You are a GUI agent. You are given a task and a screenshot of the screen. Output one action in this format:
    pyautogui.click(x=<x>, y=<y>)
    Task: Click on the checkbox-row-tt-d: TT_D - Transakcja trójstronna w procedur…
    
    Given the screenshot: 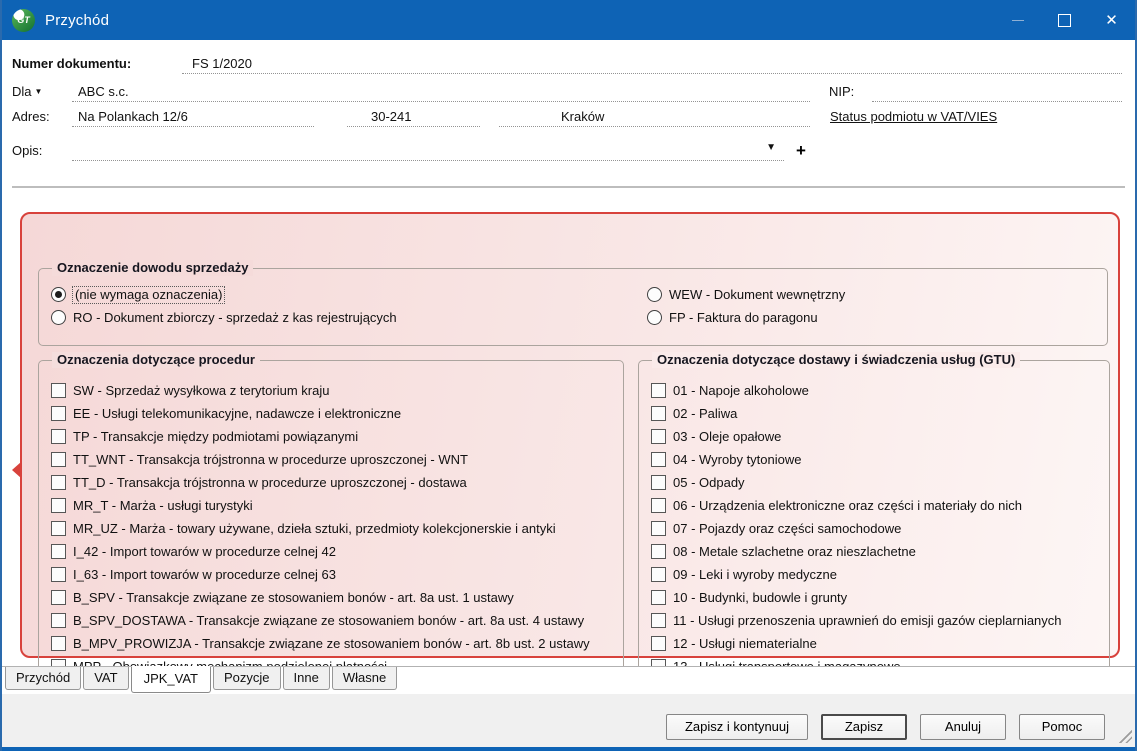 What is the action you would take?
    pyautogui.click(x=337, y=482)
    